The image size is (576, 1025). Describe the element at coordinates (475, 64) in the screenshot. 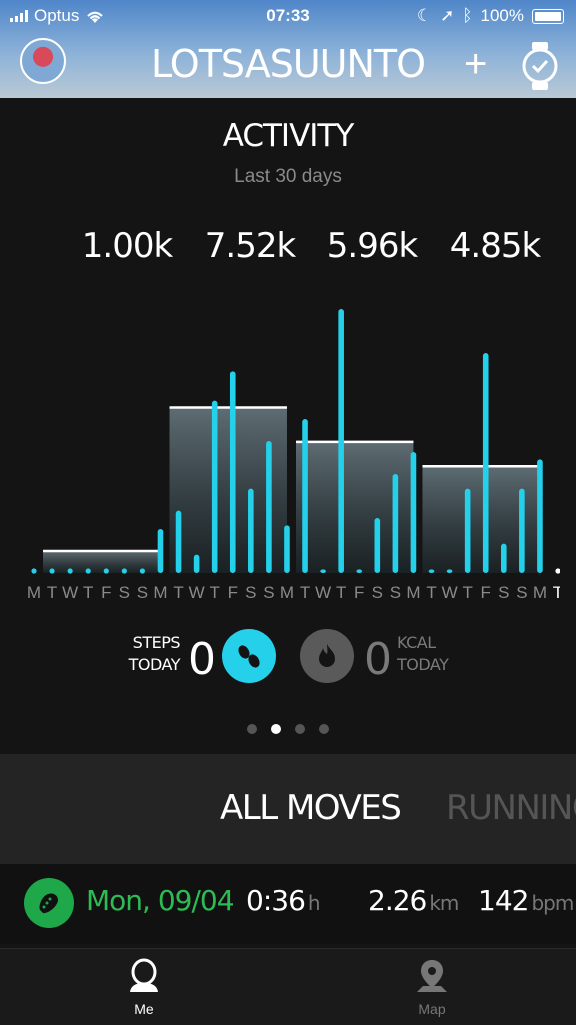

I see `plus-icon: +` at that location.